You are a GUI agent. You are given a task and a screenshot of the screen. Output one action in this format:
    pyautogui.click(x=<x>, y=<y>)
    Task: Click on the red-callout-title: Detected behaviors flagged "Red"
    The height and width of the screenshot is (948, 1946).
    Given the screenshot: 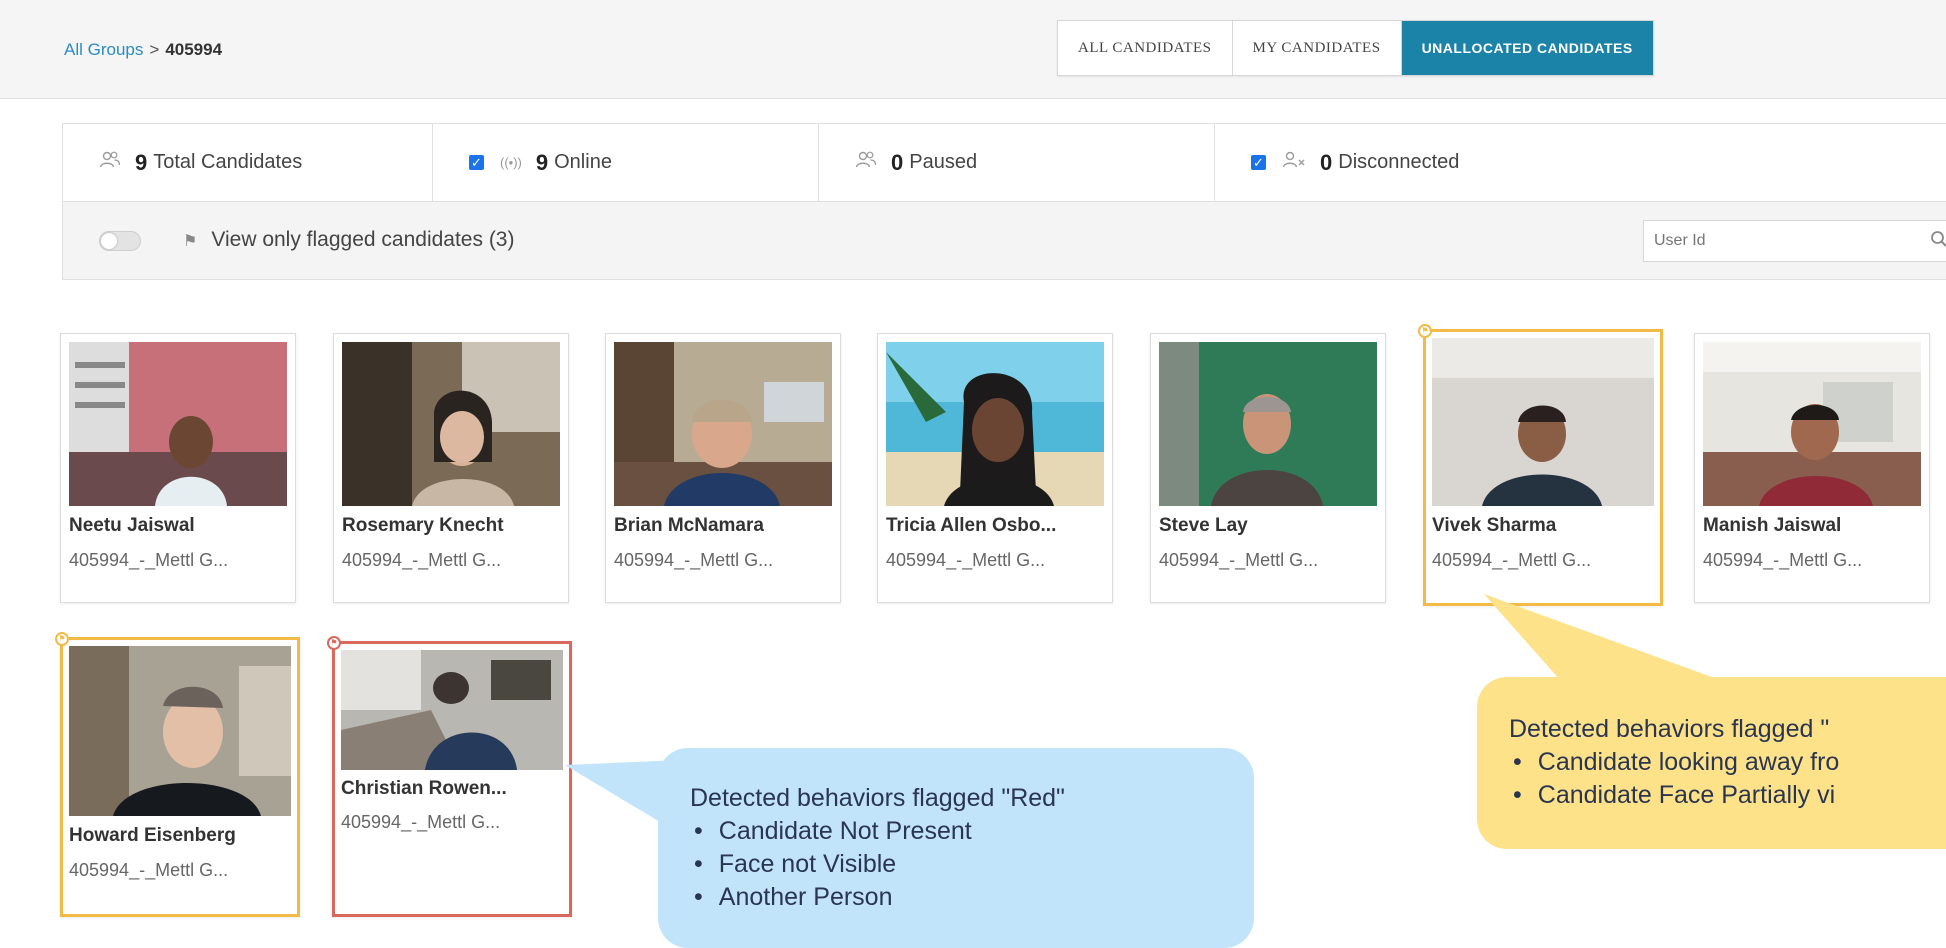 What is the action you would take?
    pyautogui.click(x=877, y=798)
    